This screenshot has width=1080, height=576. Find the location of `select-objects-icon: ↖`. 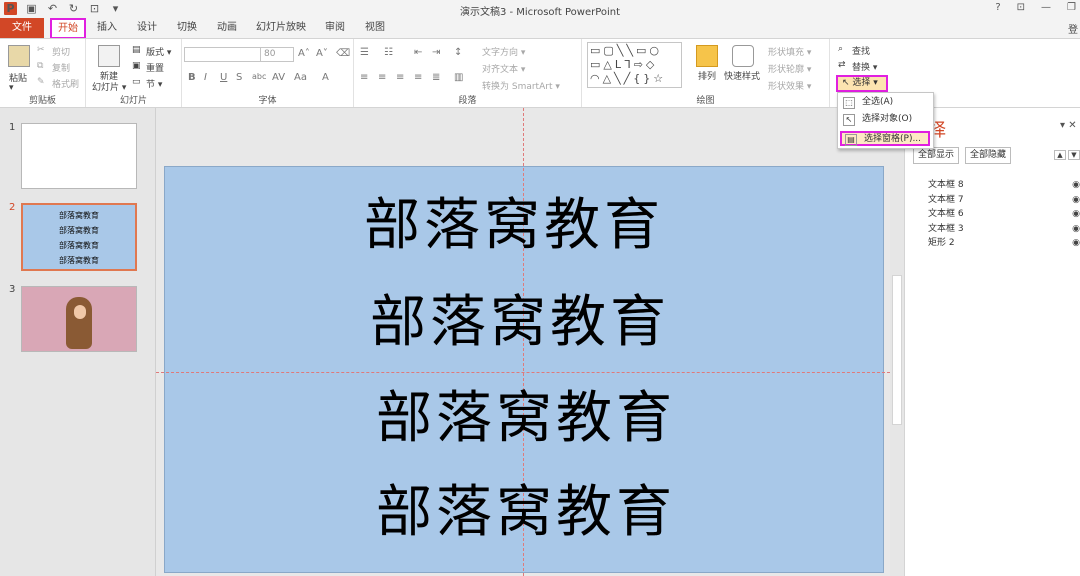

select-objects-icon: ↖ is located at coordinates (849, 120).